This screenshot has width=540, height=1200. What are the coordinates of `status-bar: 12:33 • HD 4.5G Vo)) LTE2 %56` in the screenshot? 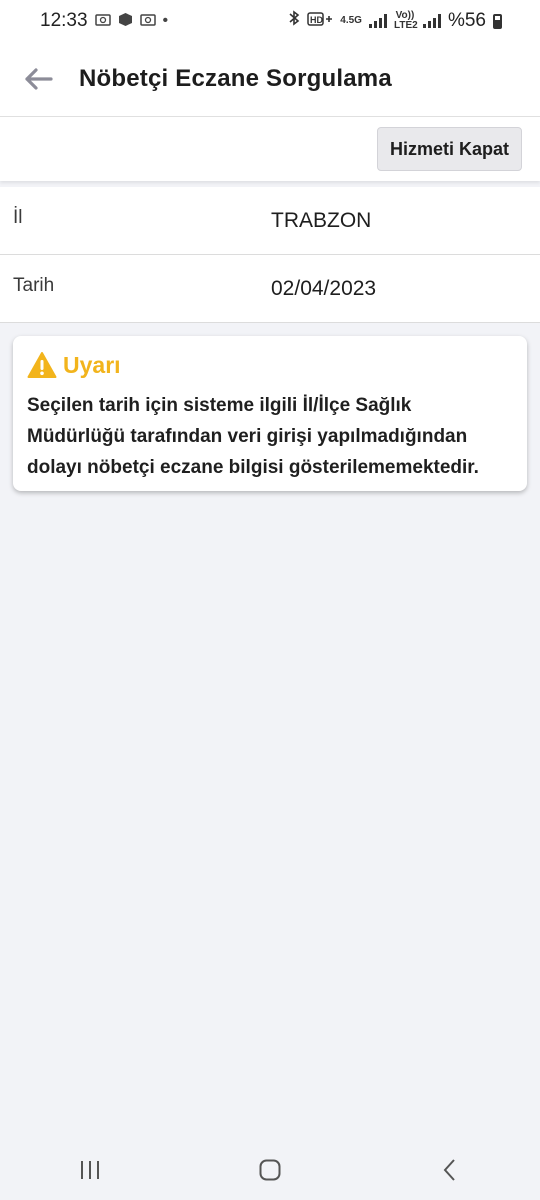 It's located at (270, 21).